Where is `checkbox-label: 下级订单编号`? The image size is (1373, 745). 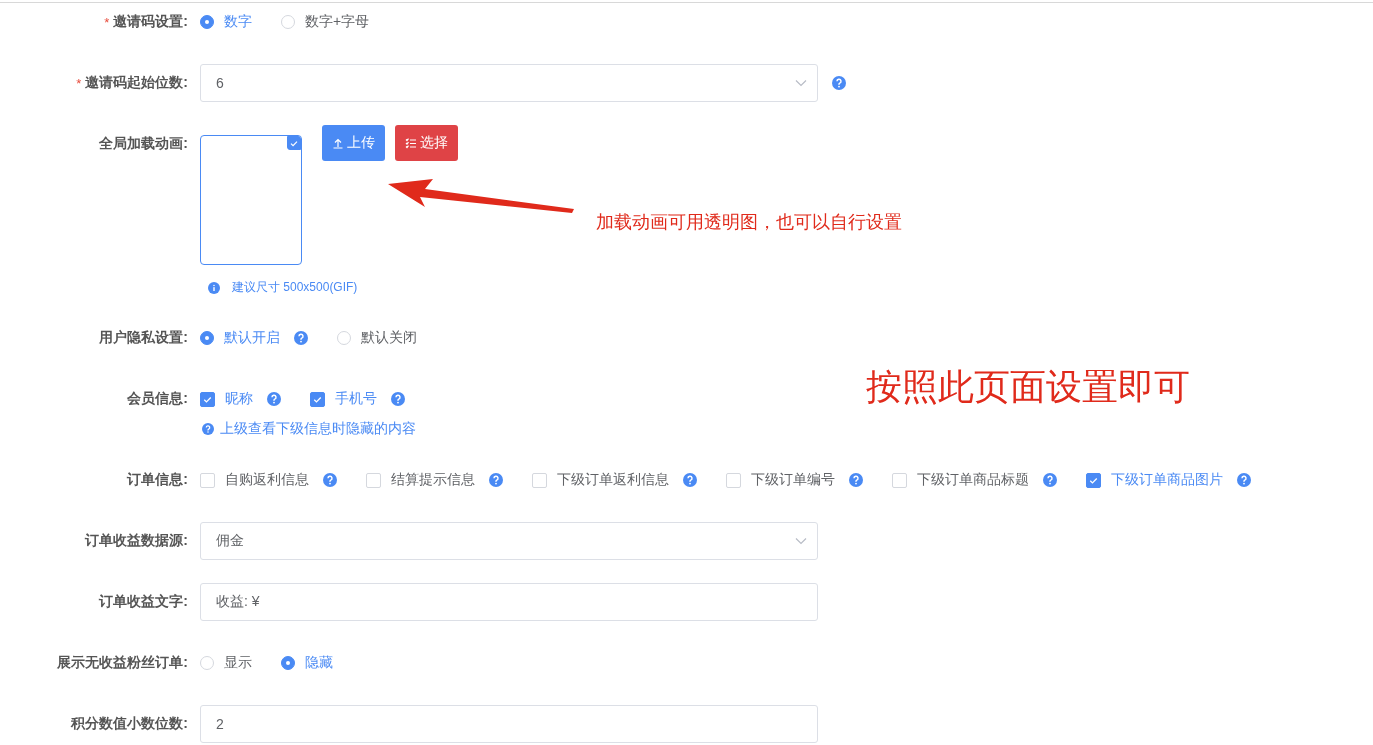 checkbox-label: 下级订单编号 is located at coordinates (793, 480).